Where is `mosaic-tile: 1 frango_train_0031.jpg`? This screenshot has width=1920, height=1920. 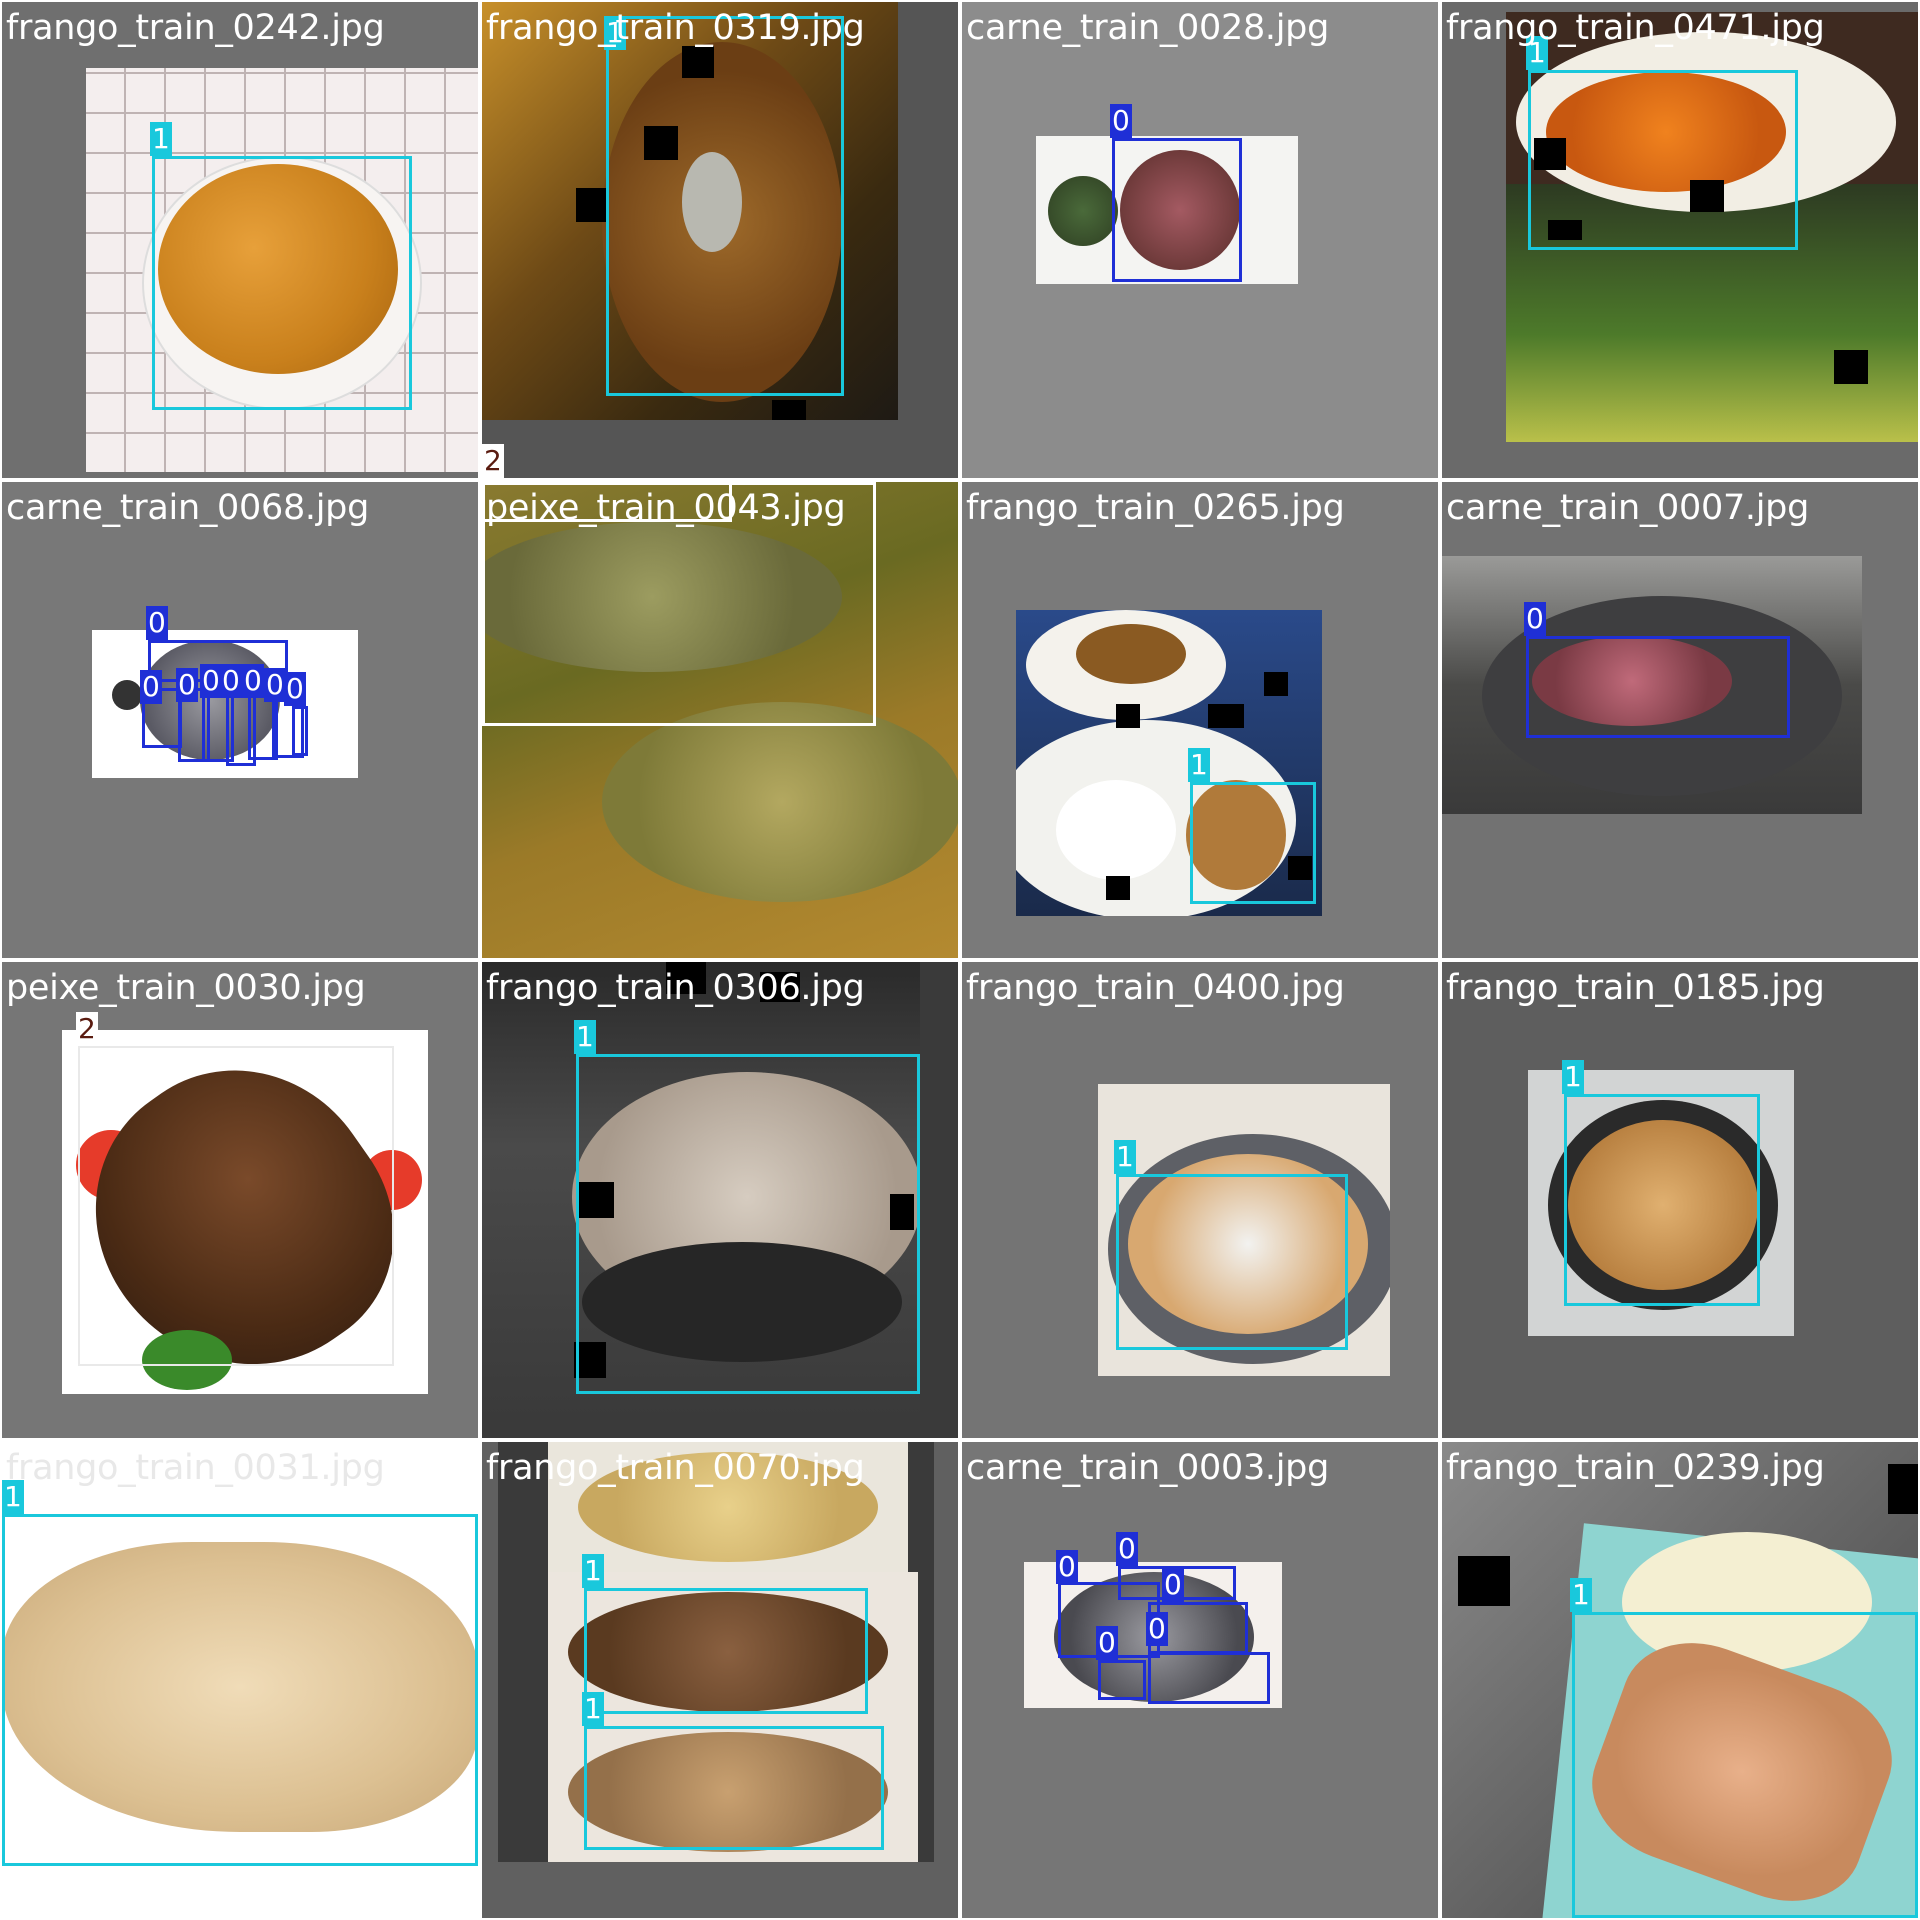
mosaic-tile: 1 frango_train_0031.jpg is located at coordinates (240, 1680).